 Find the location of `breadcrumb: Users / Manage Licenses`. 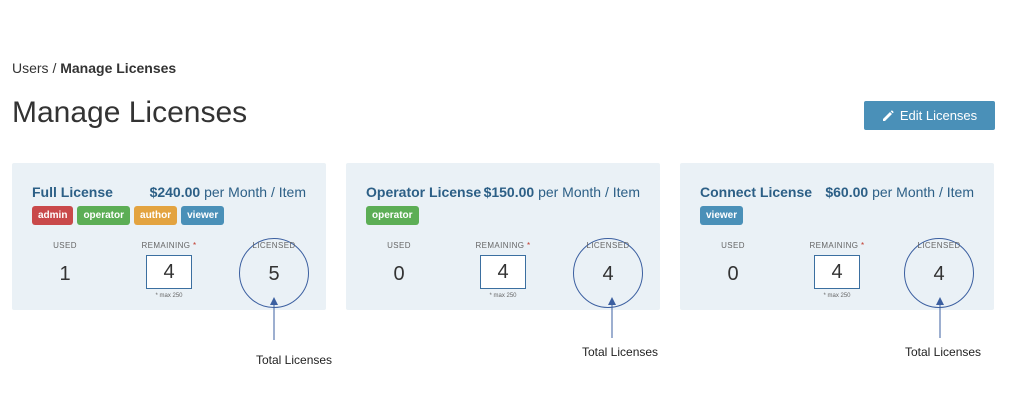

breadcrumb: Users / Manage Licenses is located at coordinates (94, 68).